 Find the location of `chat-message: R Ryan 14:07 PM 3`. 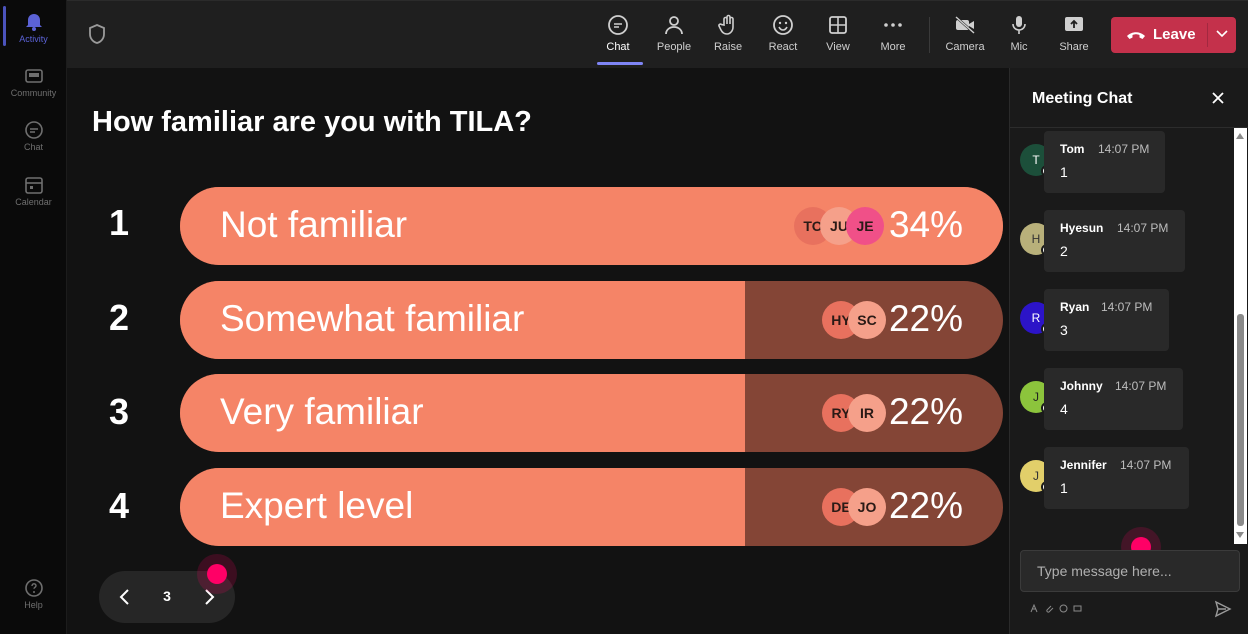

chat-message: R Ryan 14:07 PM 3 is located at coordinates (1122, 321).